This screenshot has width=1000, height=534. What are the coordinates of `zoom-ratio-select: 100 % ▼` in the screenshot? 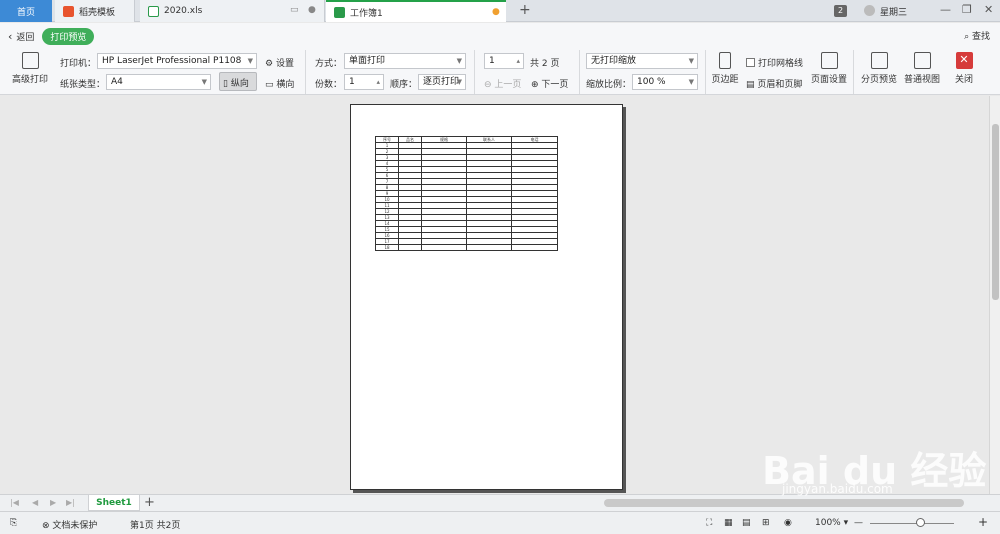 It's located at (665, 82).